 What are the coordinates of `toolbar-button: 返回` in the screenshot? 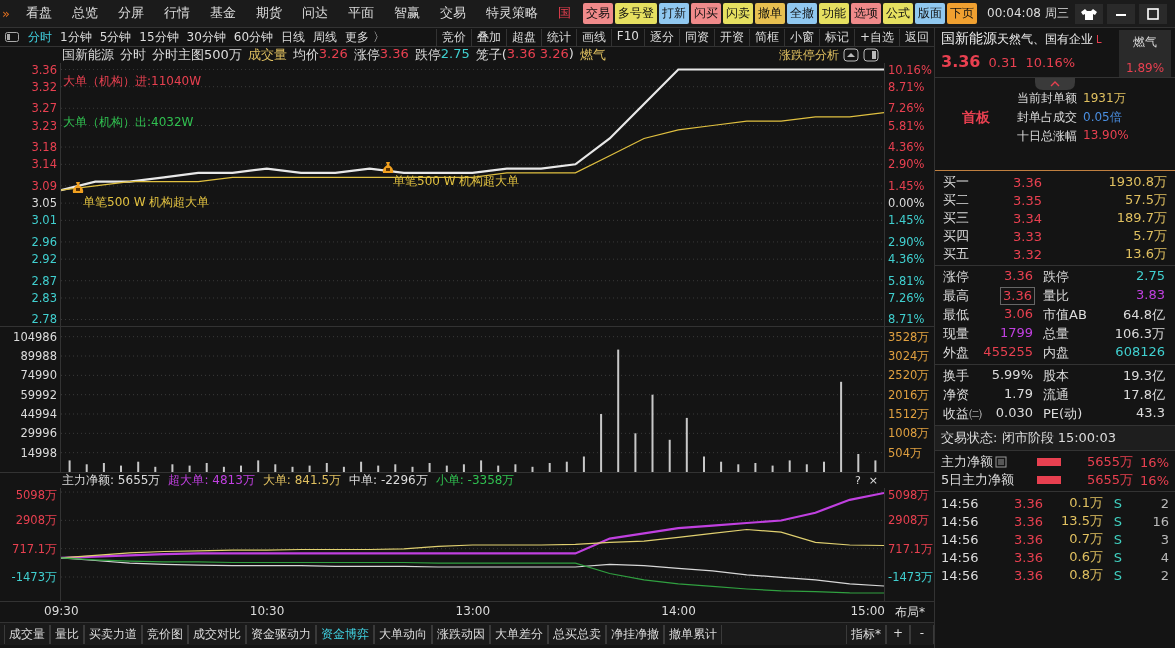 It's located at (916, 37).